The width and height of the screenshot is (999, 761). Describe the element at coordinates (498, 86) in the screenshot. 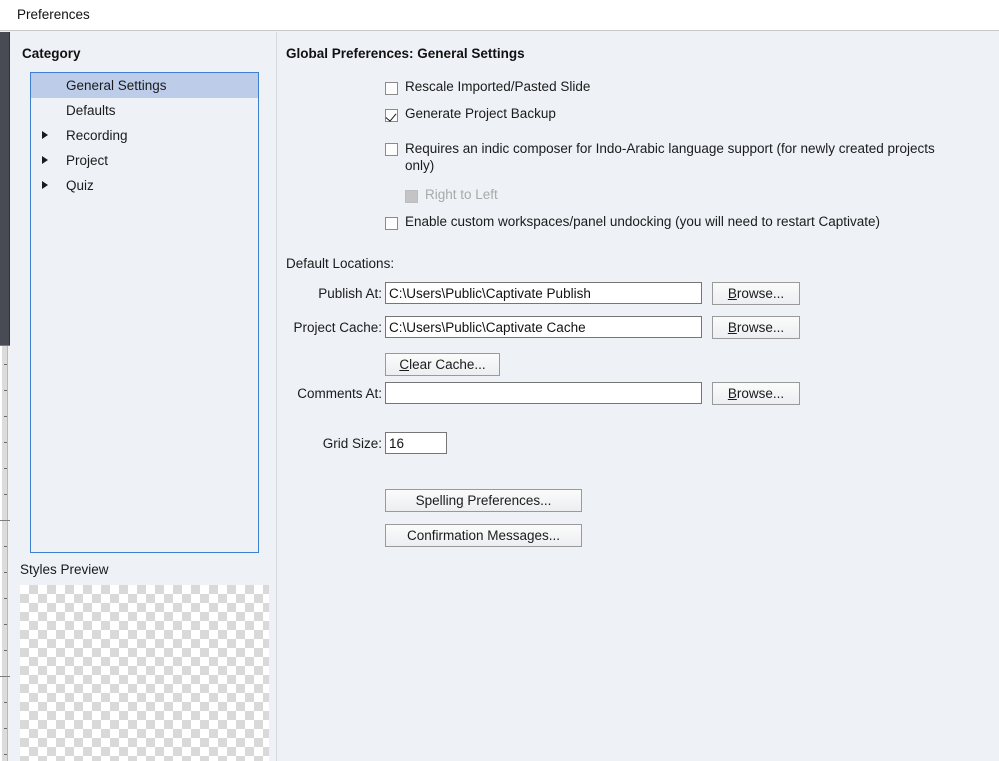

I see `checkbox-label: Rescale Imported/Pasted Slide` at that location.